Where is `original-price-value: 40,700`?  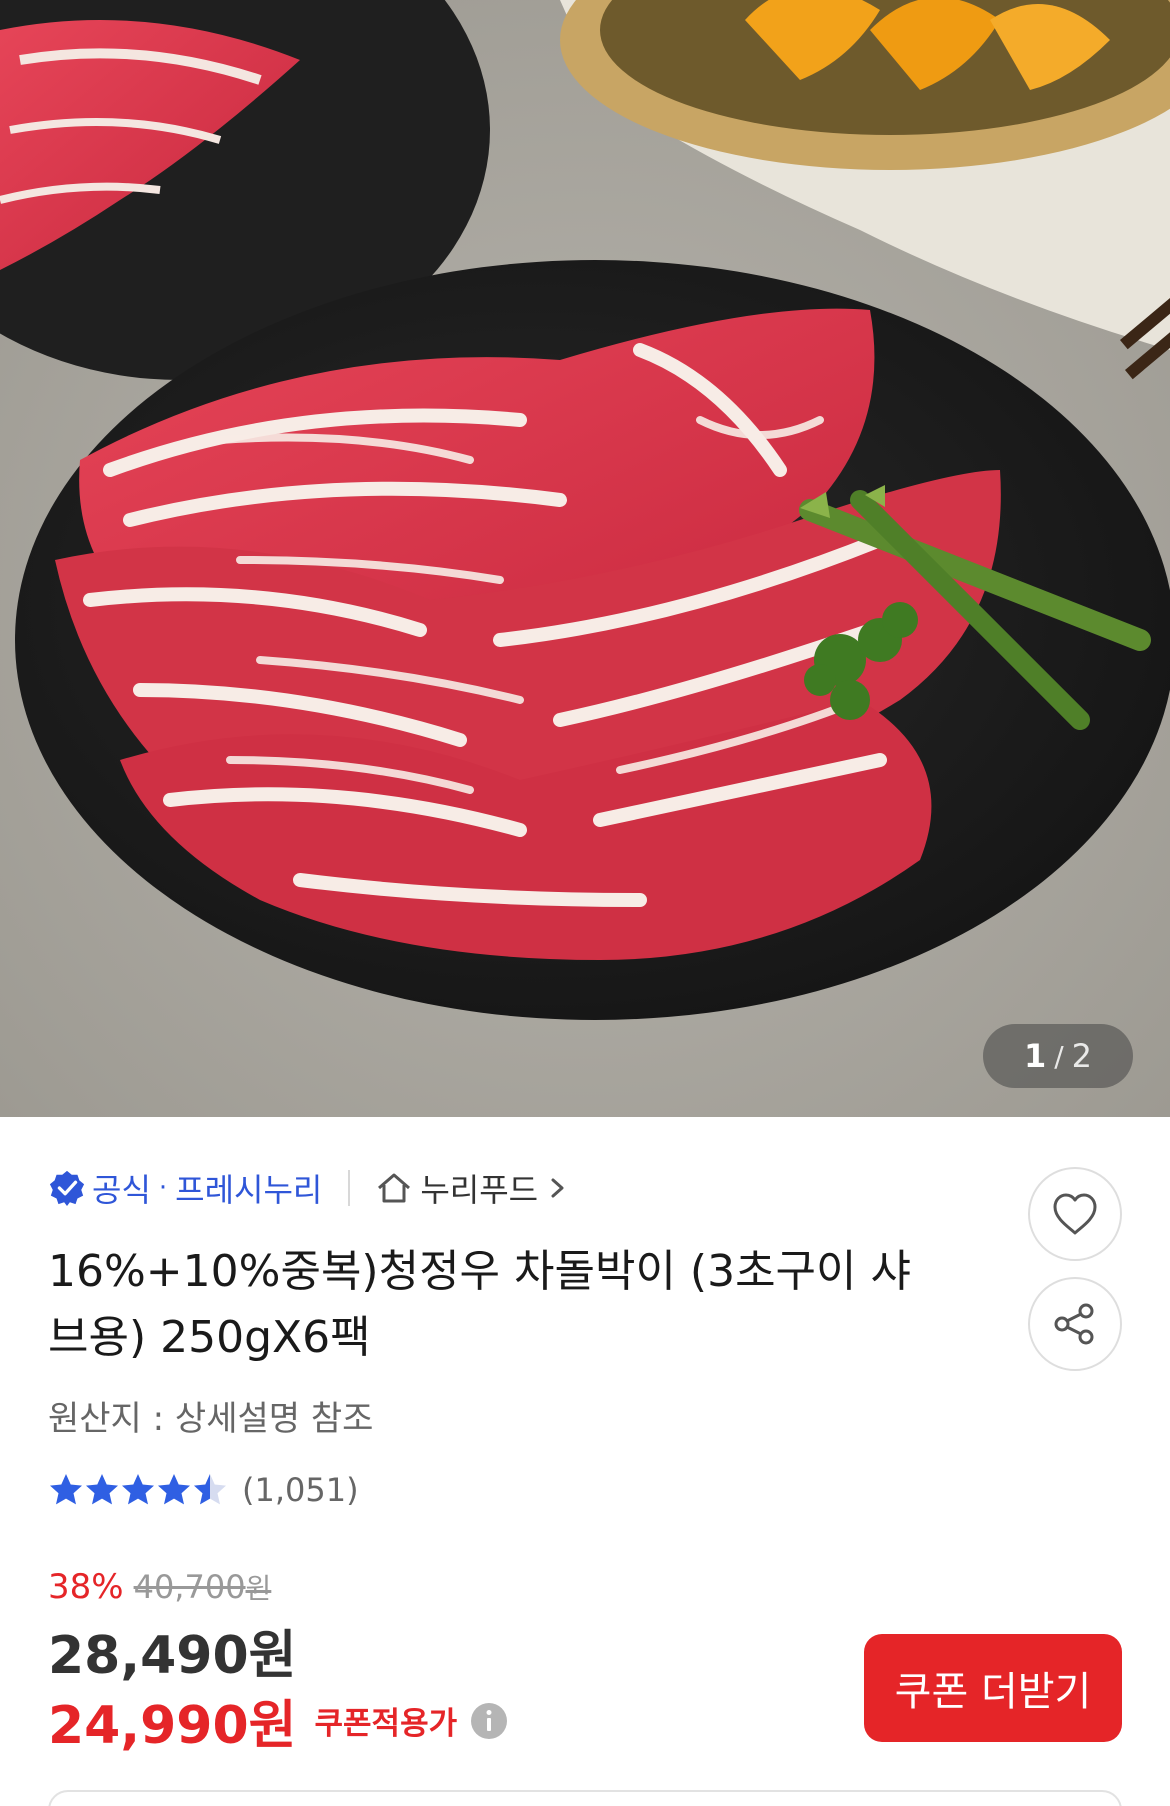 original-price-value: 40,700 is located at coordinates (189, 1587).